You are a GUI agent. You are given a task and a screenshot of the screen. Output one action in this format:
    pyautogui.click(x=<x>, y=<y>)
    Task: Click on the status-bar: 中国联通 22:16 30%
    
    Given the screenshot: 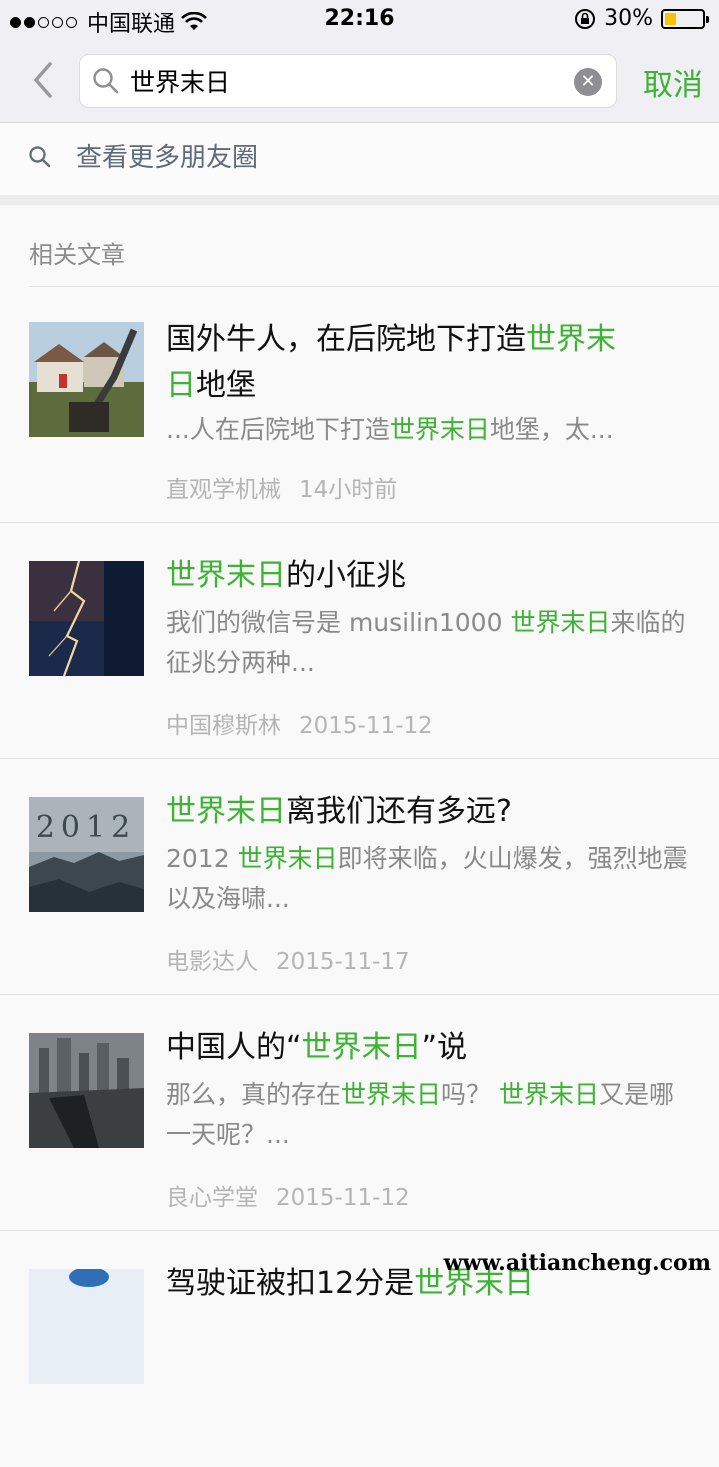 What is the action you would take?
    pyautogui.click(x=359, y=20)
    